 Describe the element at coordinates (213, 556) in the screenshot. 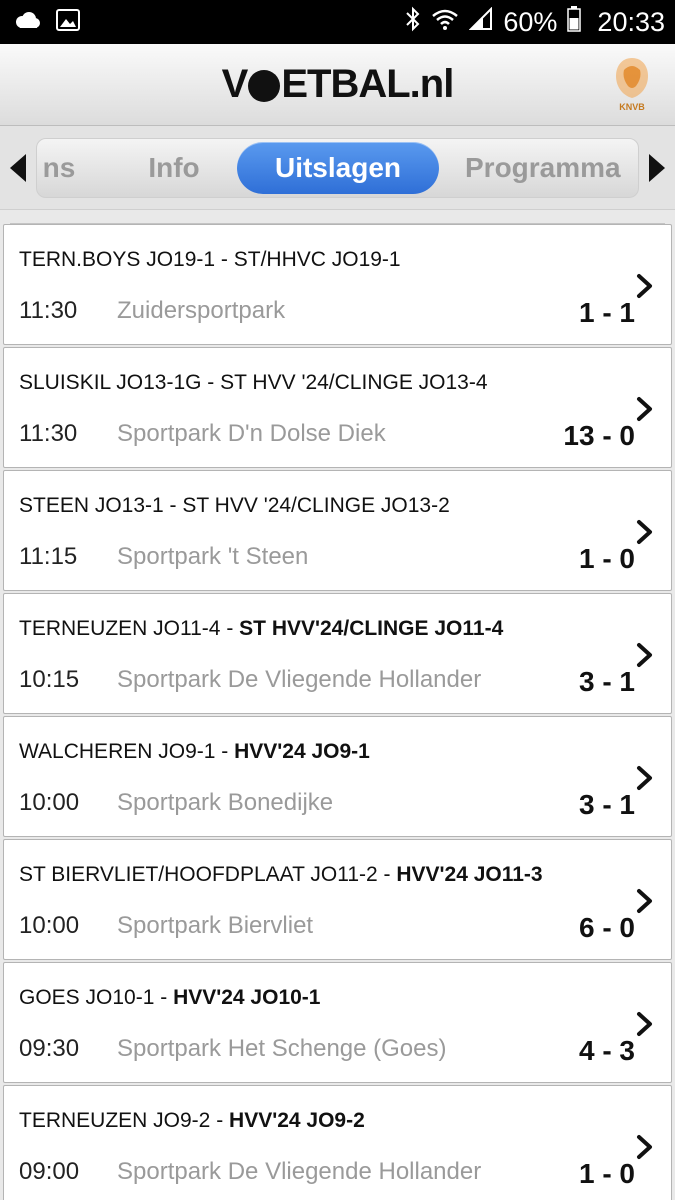

I see `match-venue: Sportpark 't Steen` at that location.